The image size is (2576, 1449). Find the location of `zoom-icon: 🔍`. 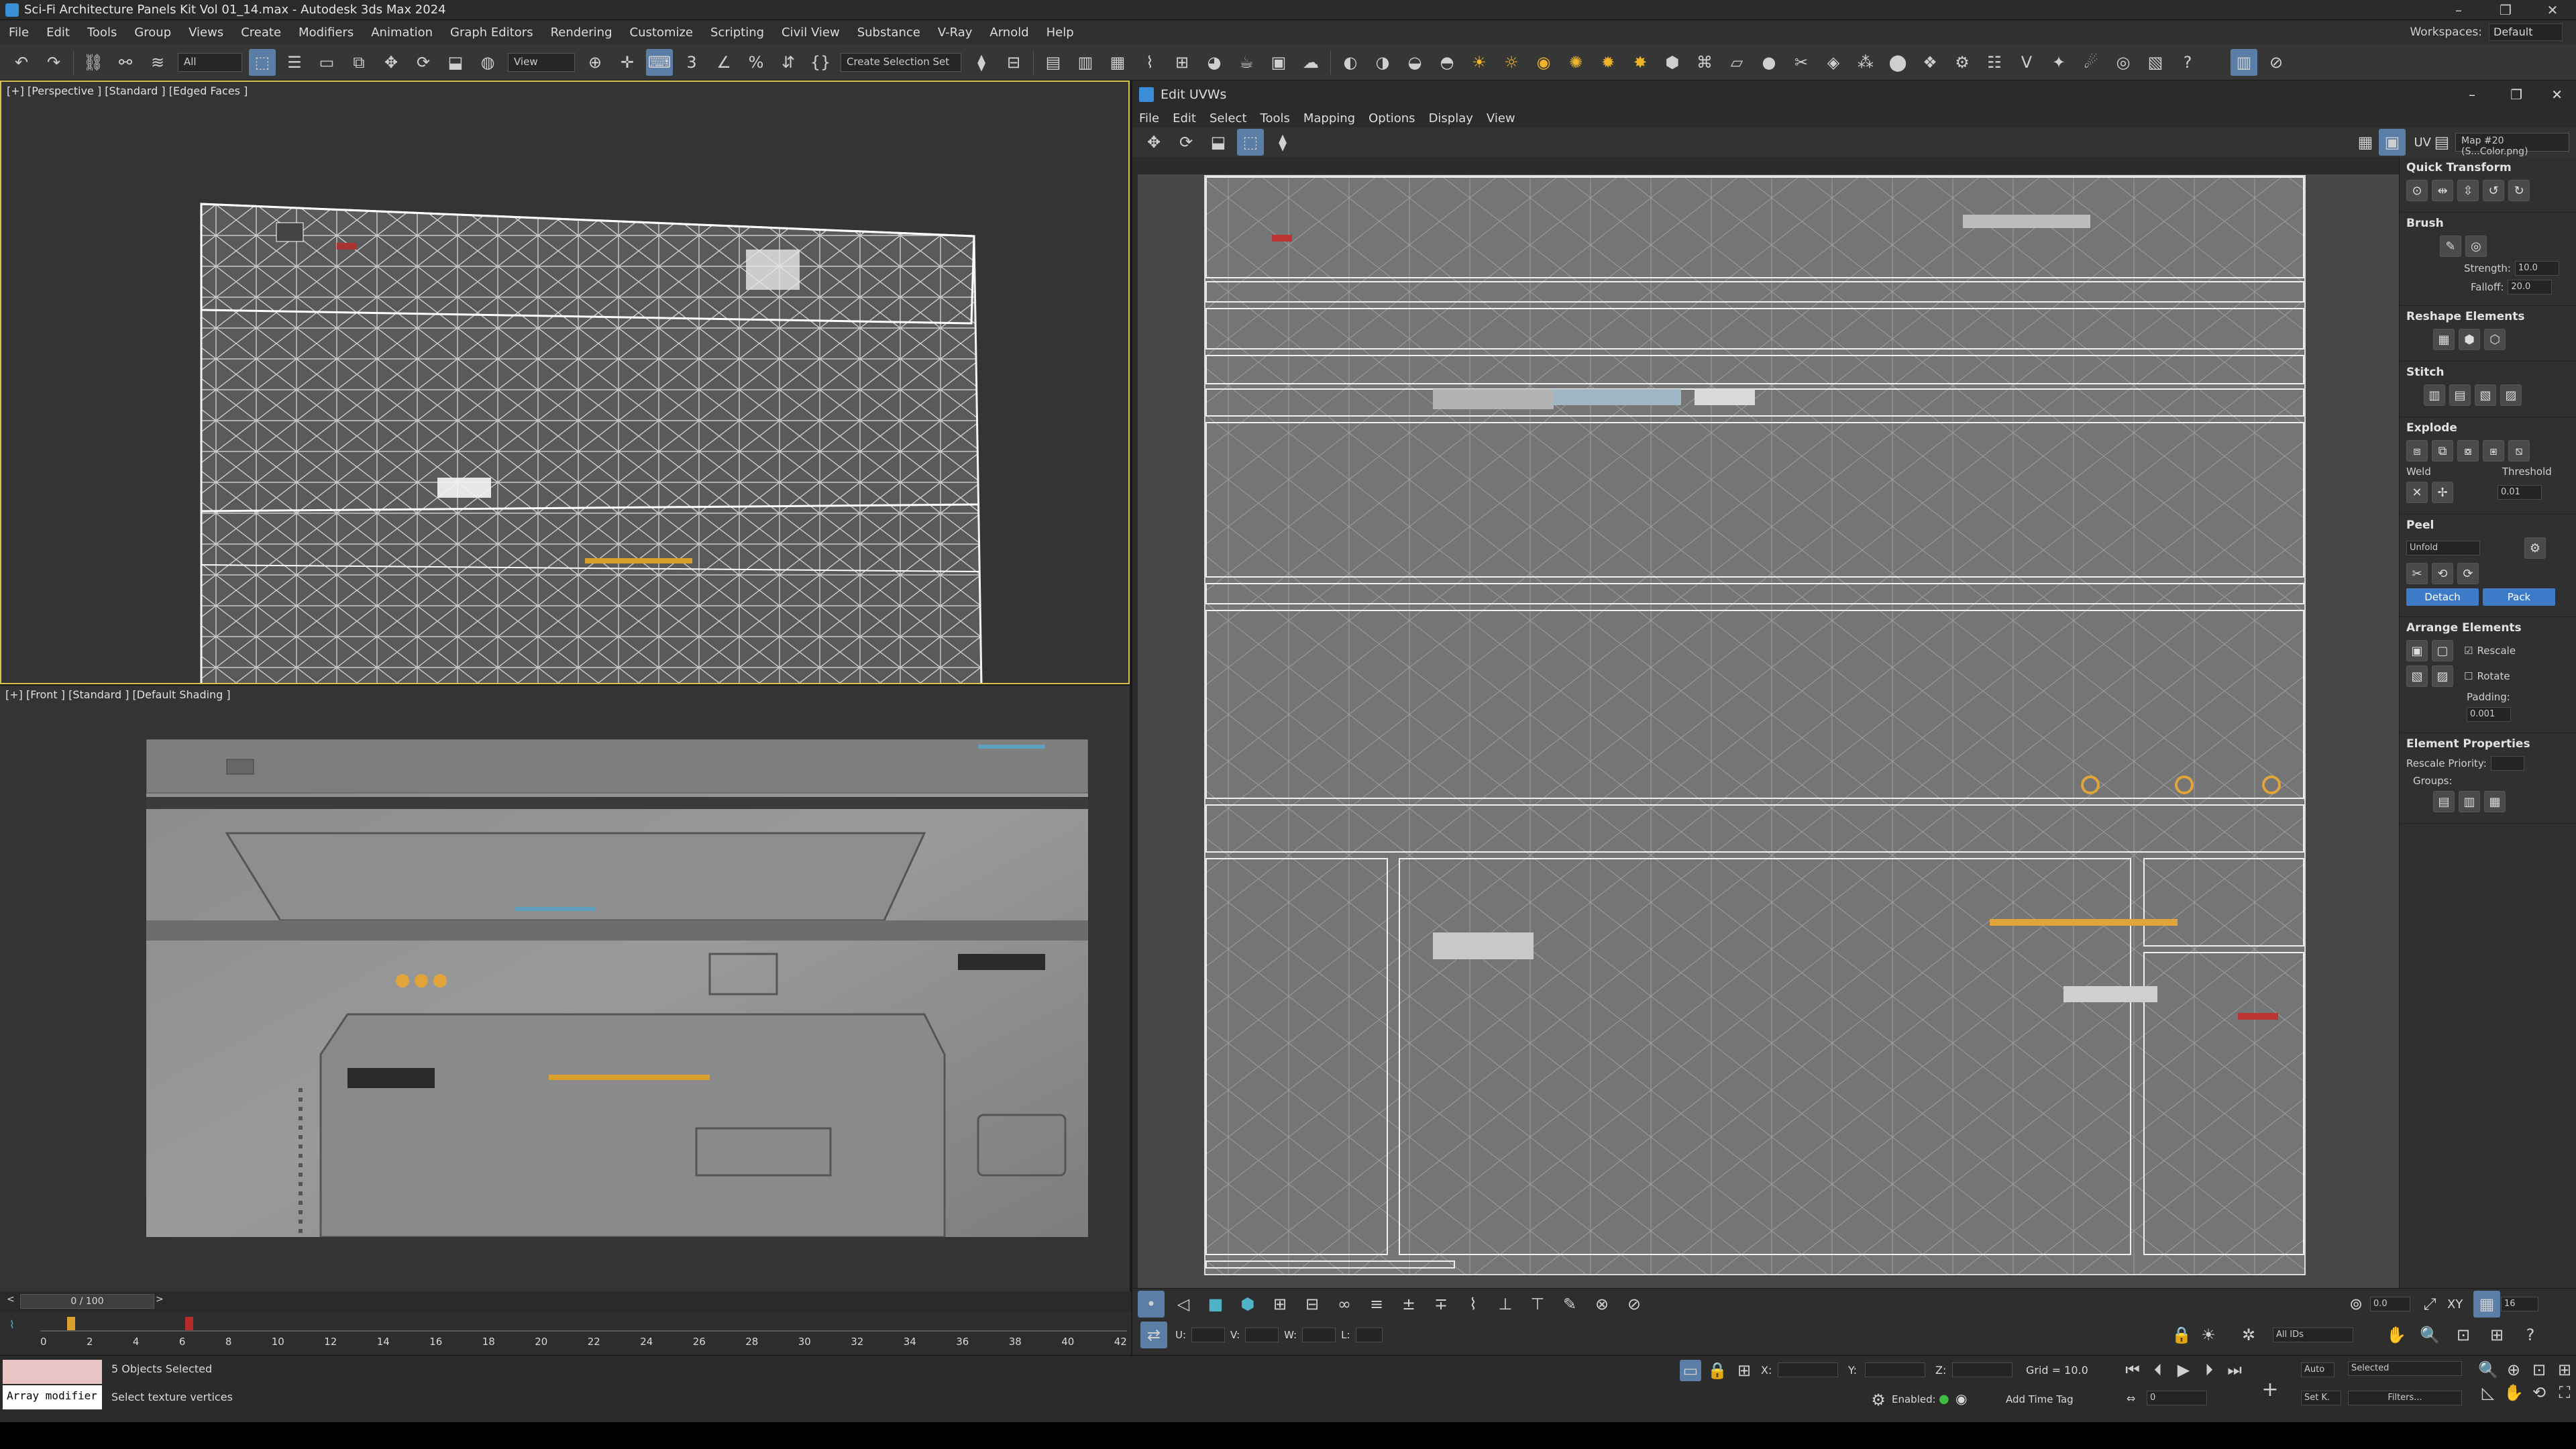

zoom-icon: 🔍 is located at coordinates (2429, 1335).